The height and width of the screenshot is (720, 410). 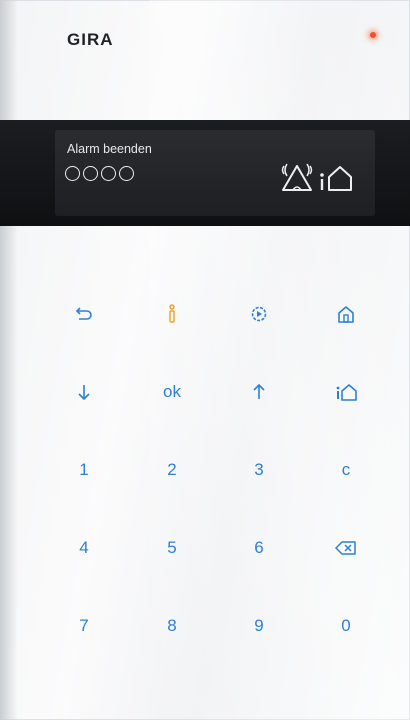 I want to click on back-arrow-icon, so click(x=83, y=313).